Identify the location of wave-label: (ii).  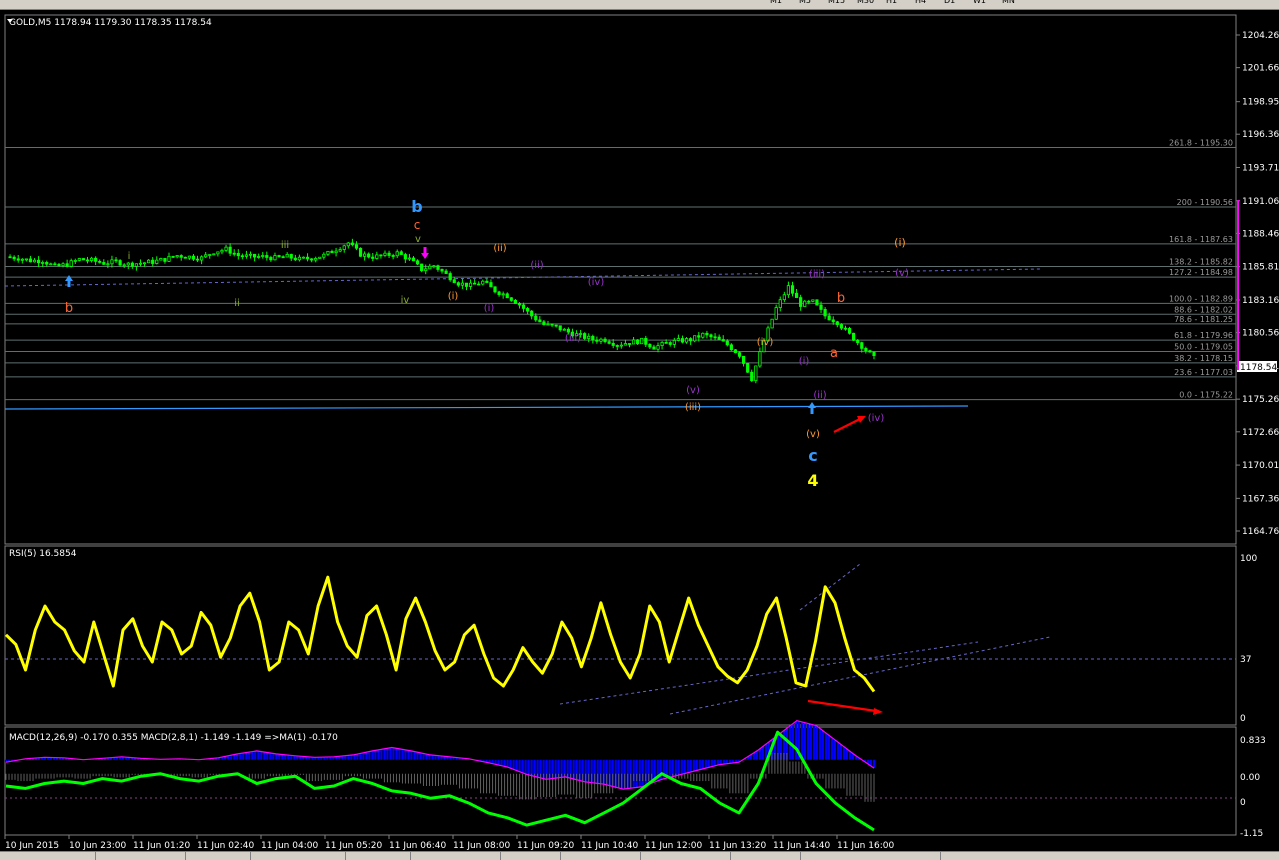
(536, 265).